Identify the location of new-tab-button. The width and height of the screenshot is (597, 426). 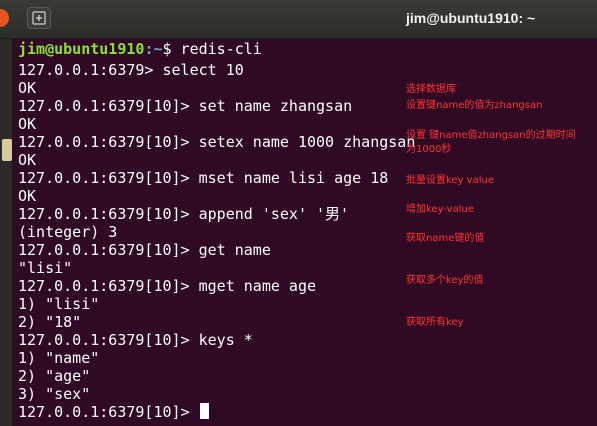
(39, 18).